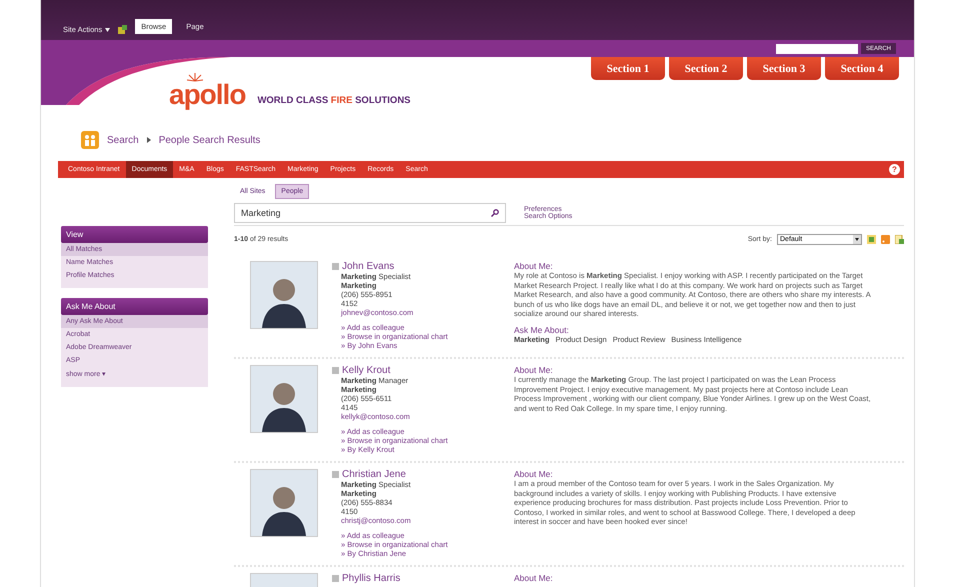 The image size is (955, 587). I want to click on search-icon, so click(495, 213).